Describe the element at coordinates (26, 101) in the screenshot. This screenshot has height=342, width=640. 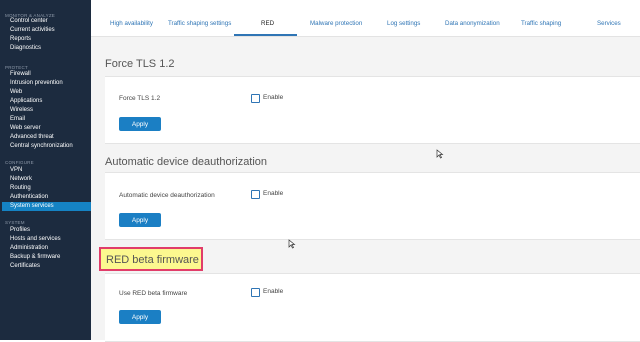
I see `sidebar-item-applications: Applications` at that location.